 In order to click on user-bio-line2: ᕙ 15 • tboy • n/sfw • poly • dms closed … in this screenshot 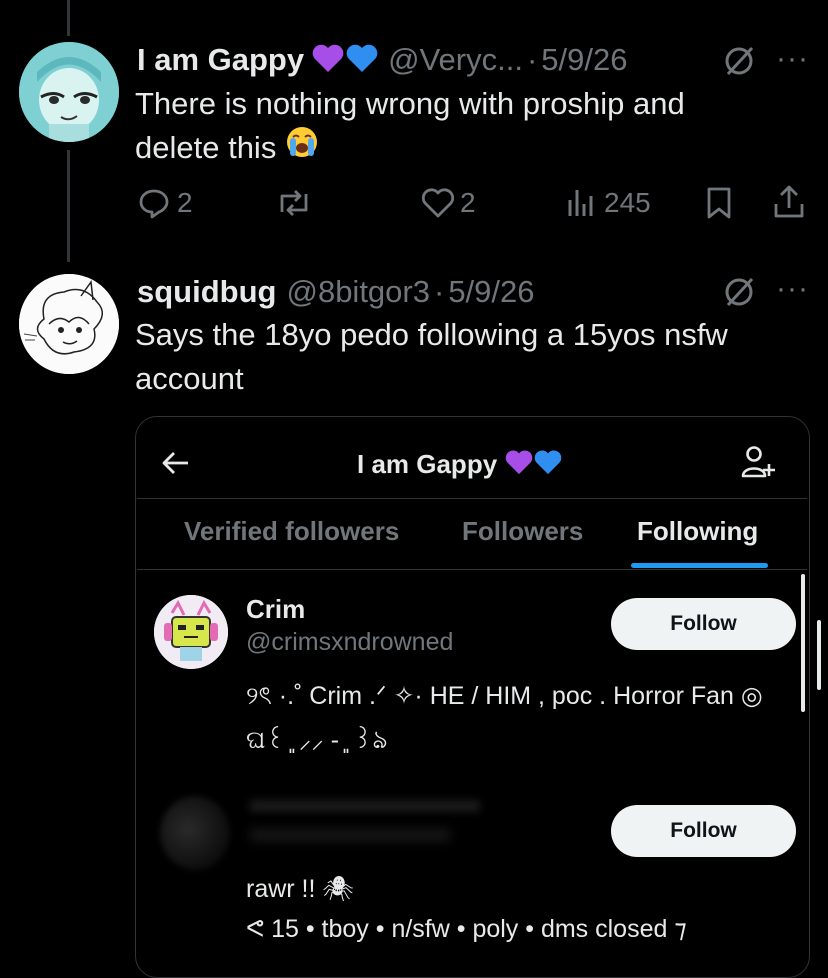, I will do `click(466, 929)`.